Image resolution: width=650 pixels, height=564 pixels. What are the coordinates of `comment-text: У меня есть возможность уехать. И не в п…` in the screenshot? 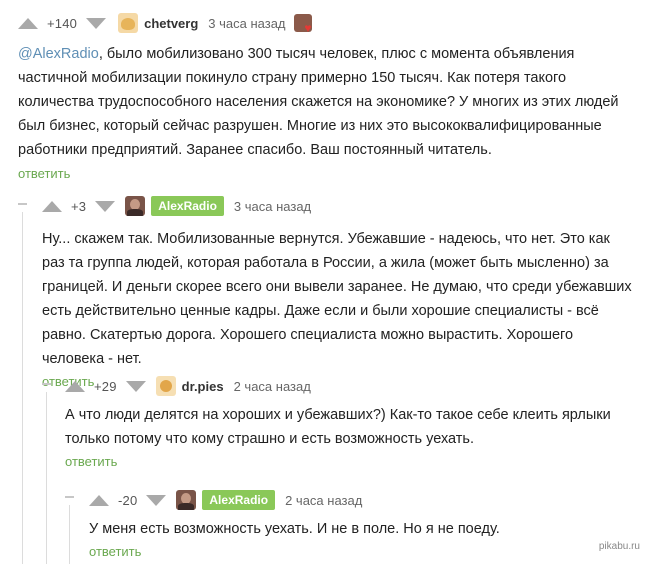 It's located at (294, 529).